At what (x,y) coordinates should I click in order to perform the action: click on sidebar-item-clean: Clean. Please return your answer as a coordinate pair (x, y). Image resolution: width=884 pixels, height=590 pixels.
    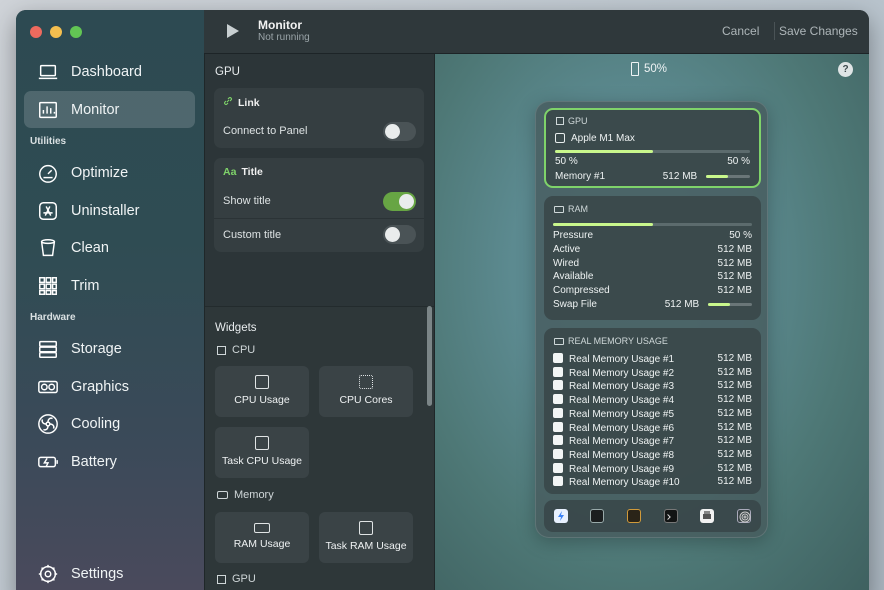
    Looking at the image, I should click on (109, 247).